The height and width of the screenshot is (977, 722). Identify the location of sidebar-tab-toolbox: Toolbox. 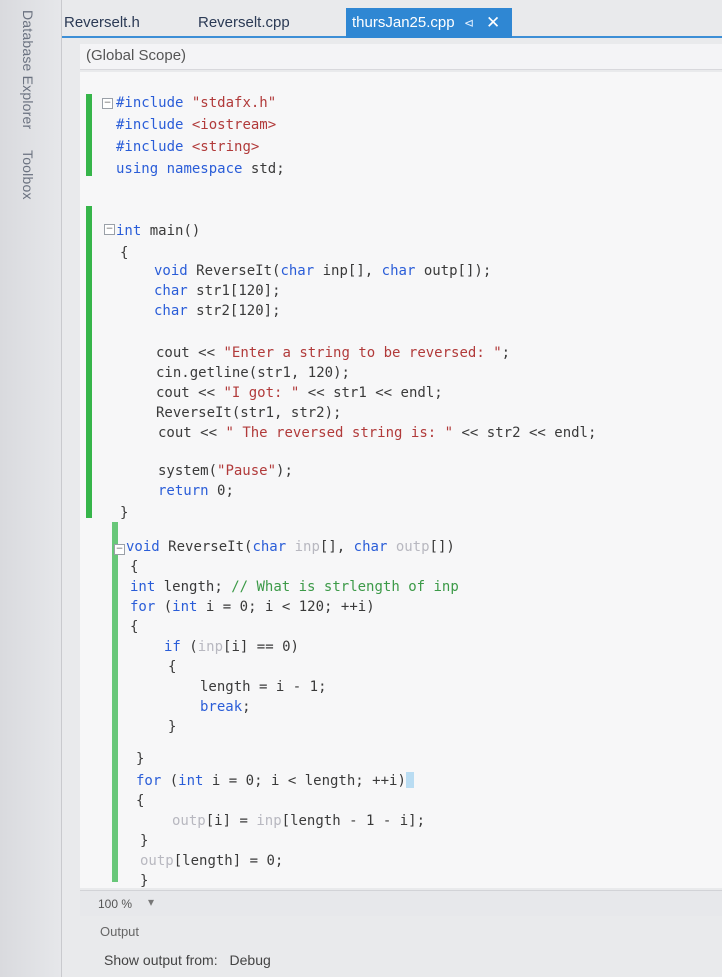
(28, 175).